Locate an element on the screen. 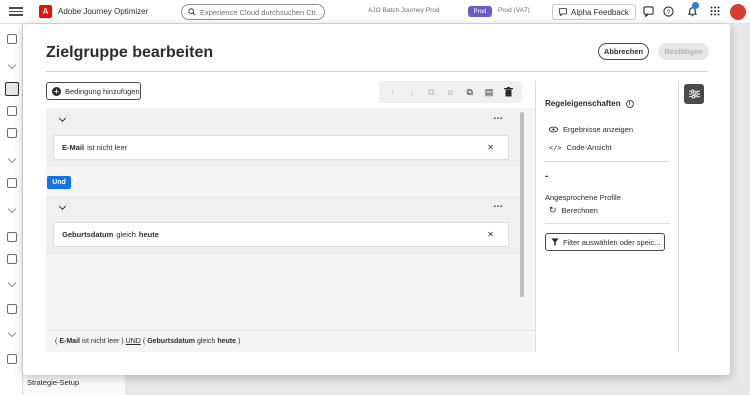 The image size is (750, 395). filter-icon is located at coordinates (555, 242).